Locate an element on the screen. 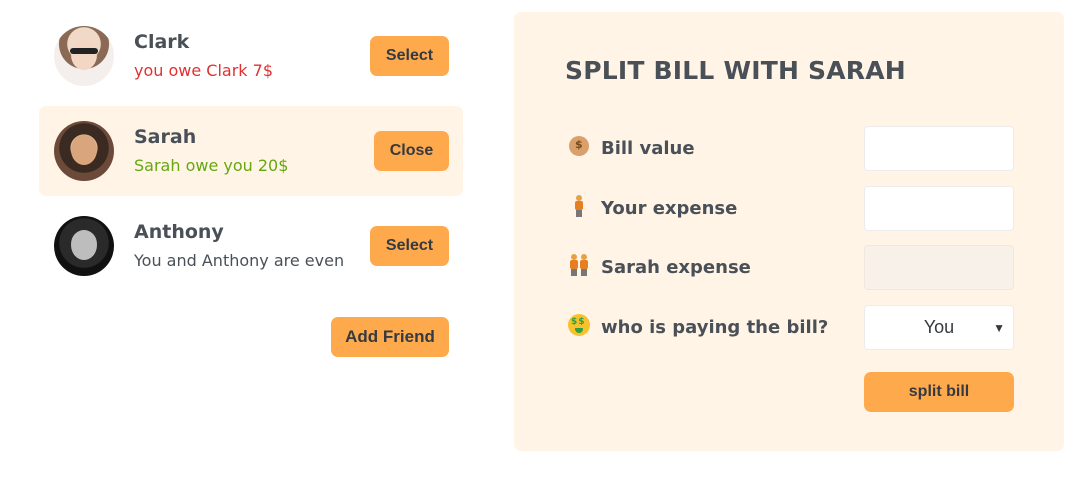 The width and height of the screenshot is (1066, 491). friend-expense-row: Sarah expense is located at coordinates (789, 267).